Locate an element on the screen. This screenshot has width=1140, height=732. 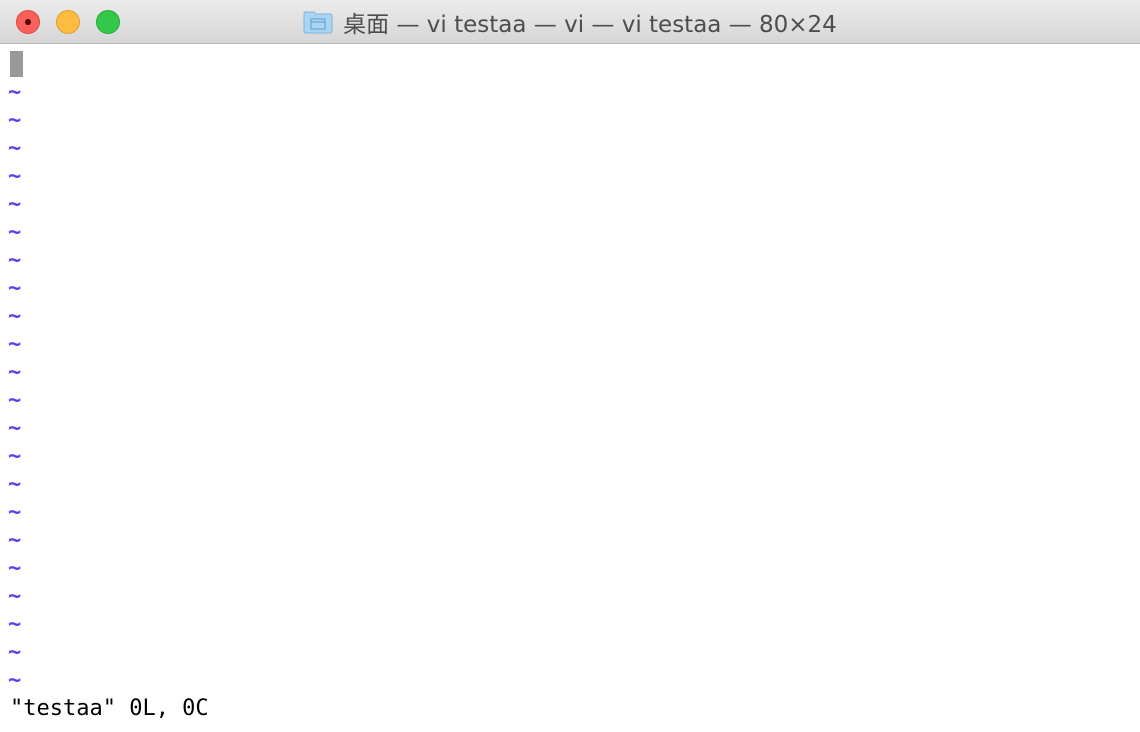
window-title: 桌面 — vi testaa — vi — vi testaa — 80×24 is located at coordinates (590, 25).